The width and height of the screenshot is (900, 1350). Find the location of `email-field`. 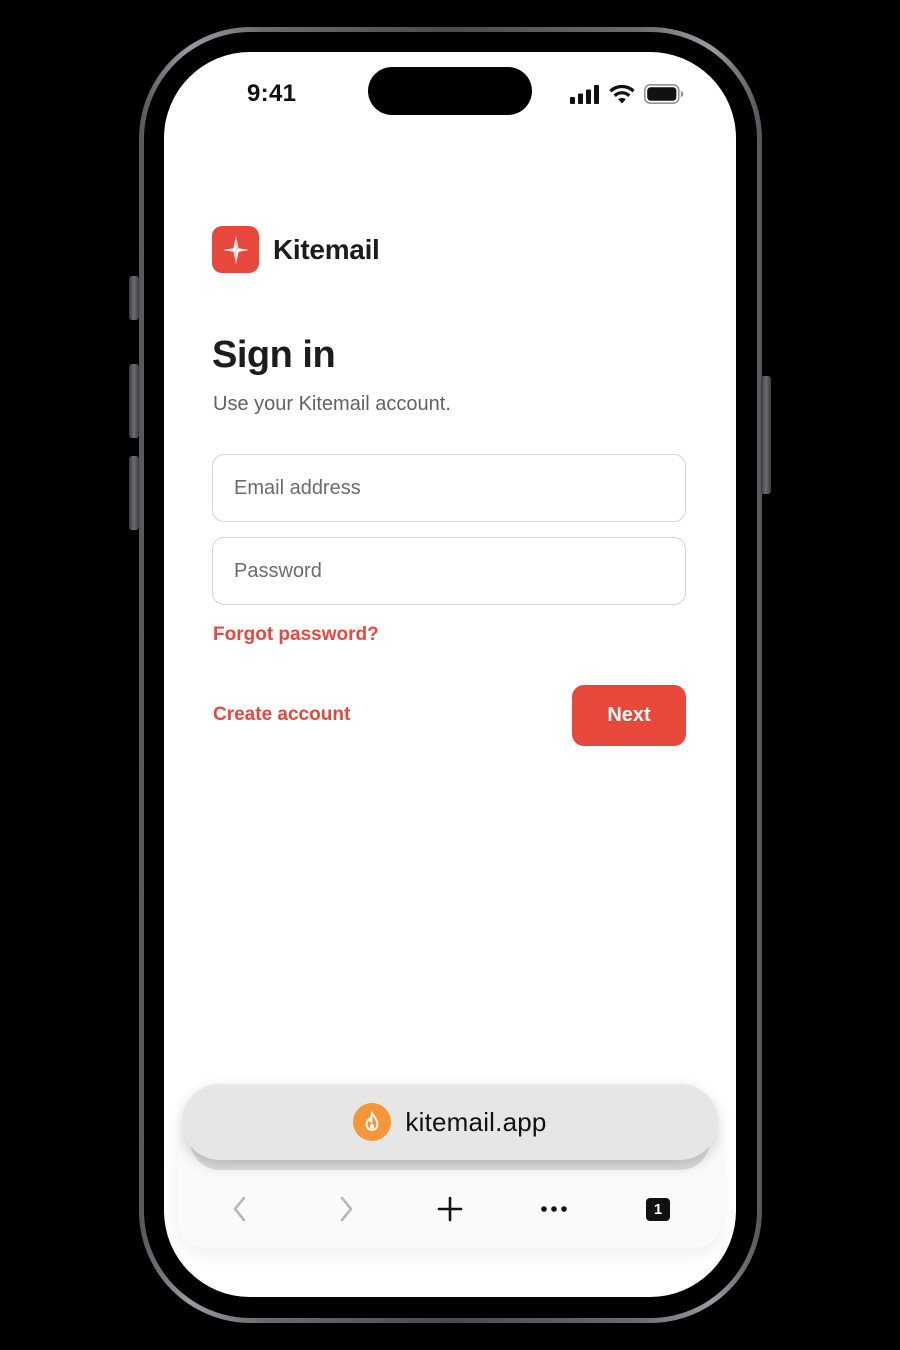

email-field is located at coordinates (449, 488).